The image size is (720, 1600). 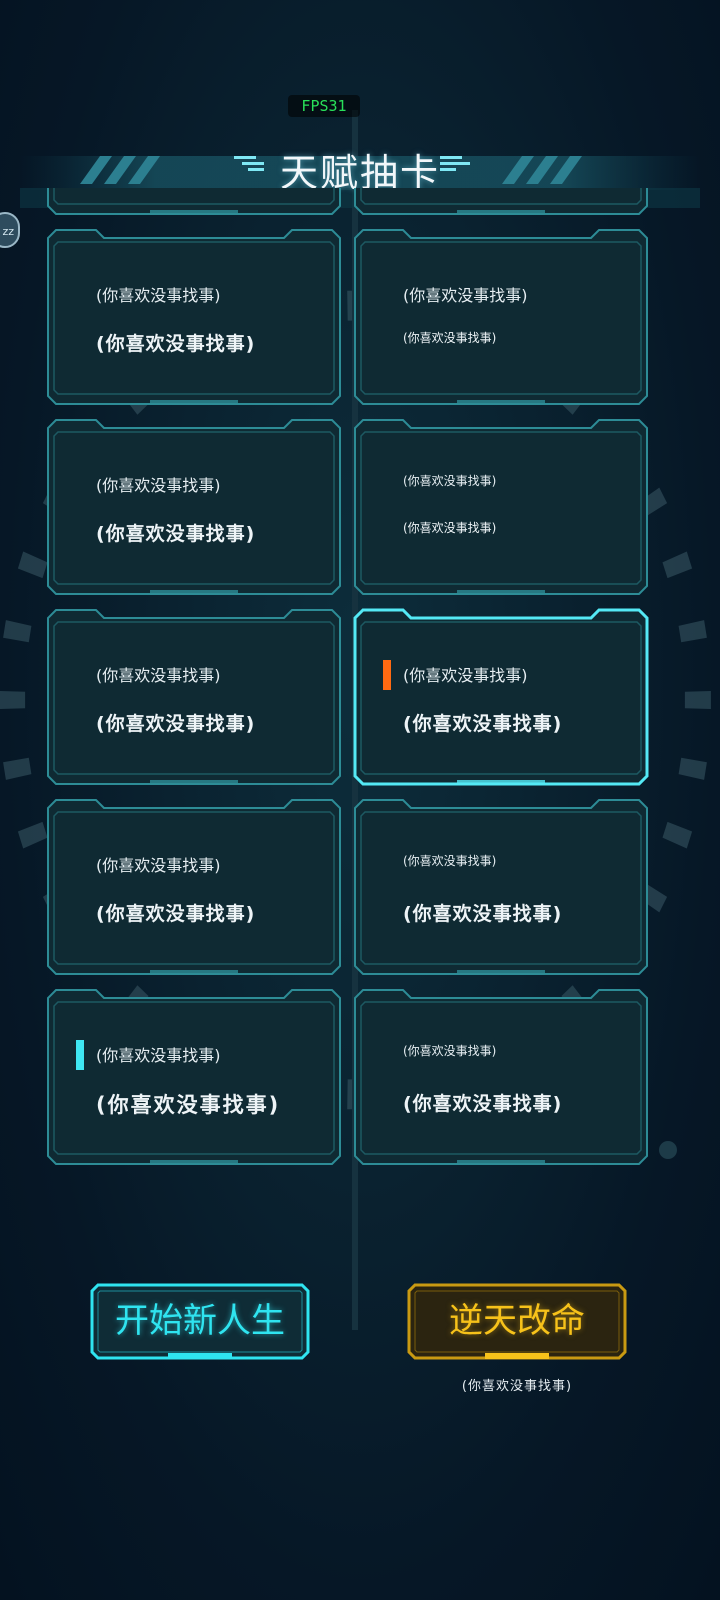 I want to click on start-new-life-button: 开始新人生, so click(x=200, y=1321).